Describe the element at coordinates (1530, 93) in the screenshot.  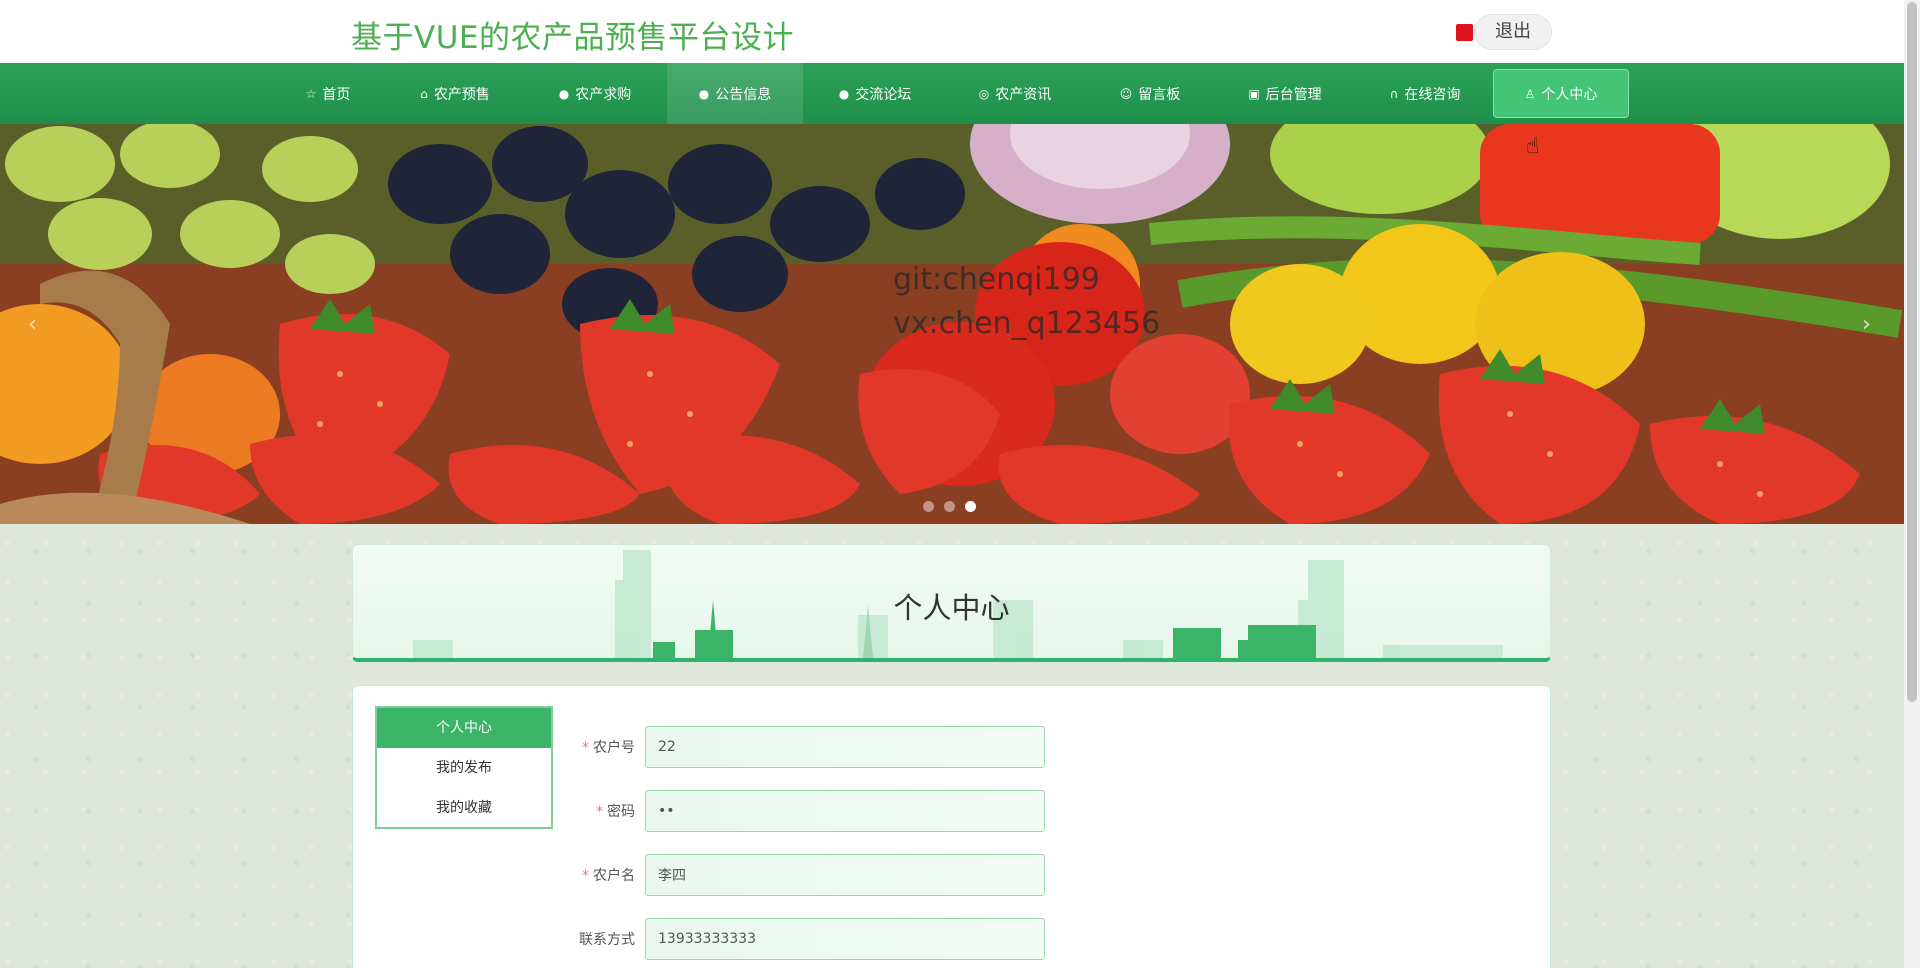
I see `user-icon: ♙` at that location.